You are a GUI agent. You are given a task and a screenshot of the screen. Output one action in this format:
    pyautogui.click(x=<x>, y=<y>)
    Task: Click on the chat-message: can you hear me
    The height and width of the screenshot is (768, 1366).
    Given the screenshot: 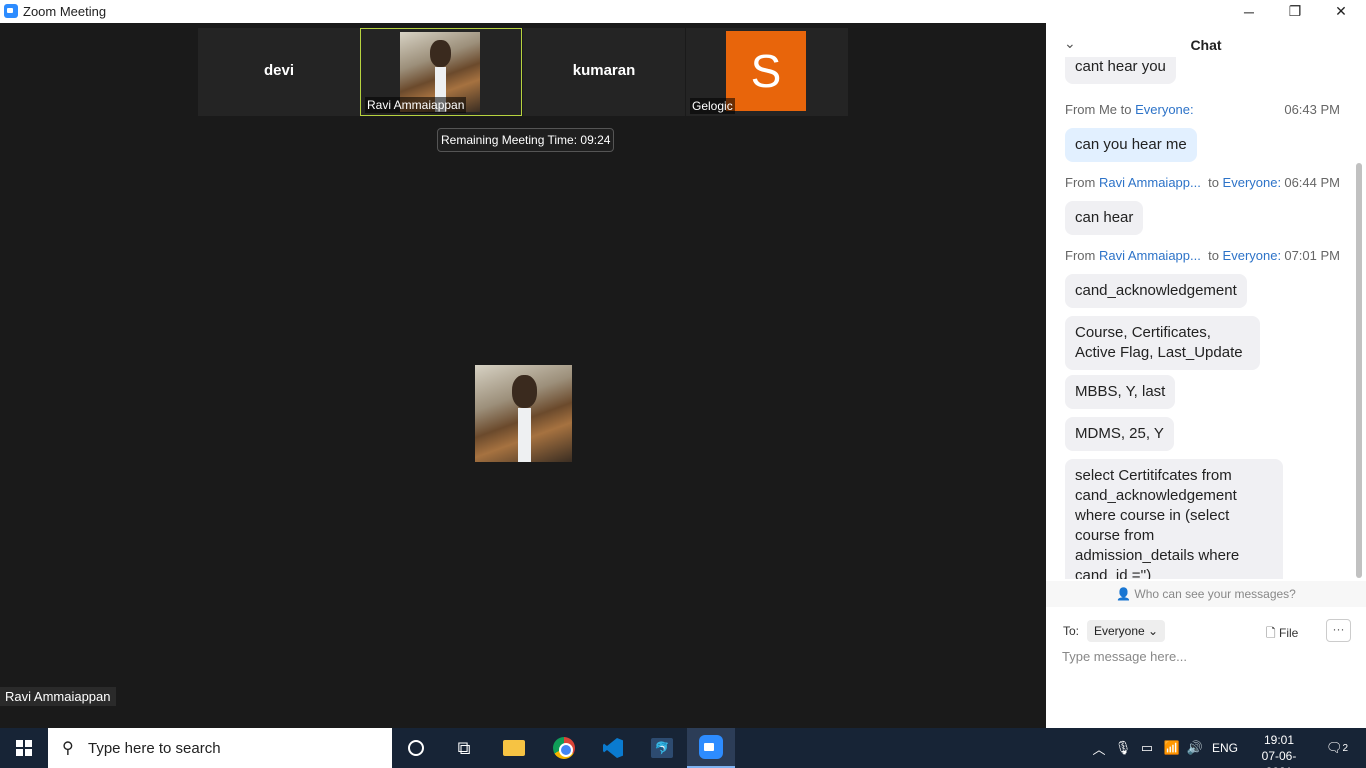 What is the action you would take?
    pyautogui.click(x=1131, y=145)
    